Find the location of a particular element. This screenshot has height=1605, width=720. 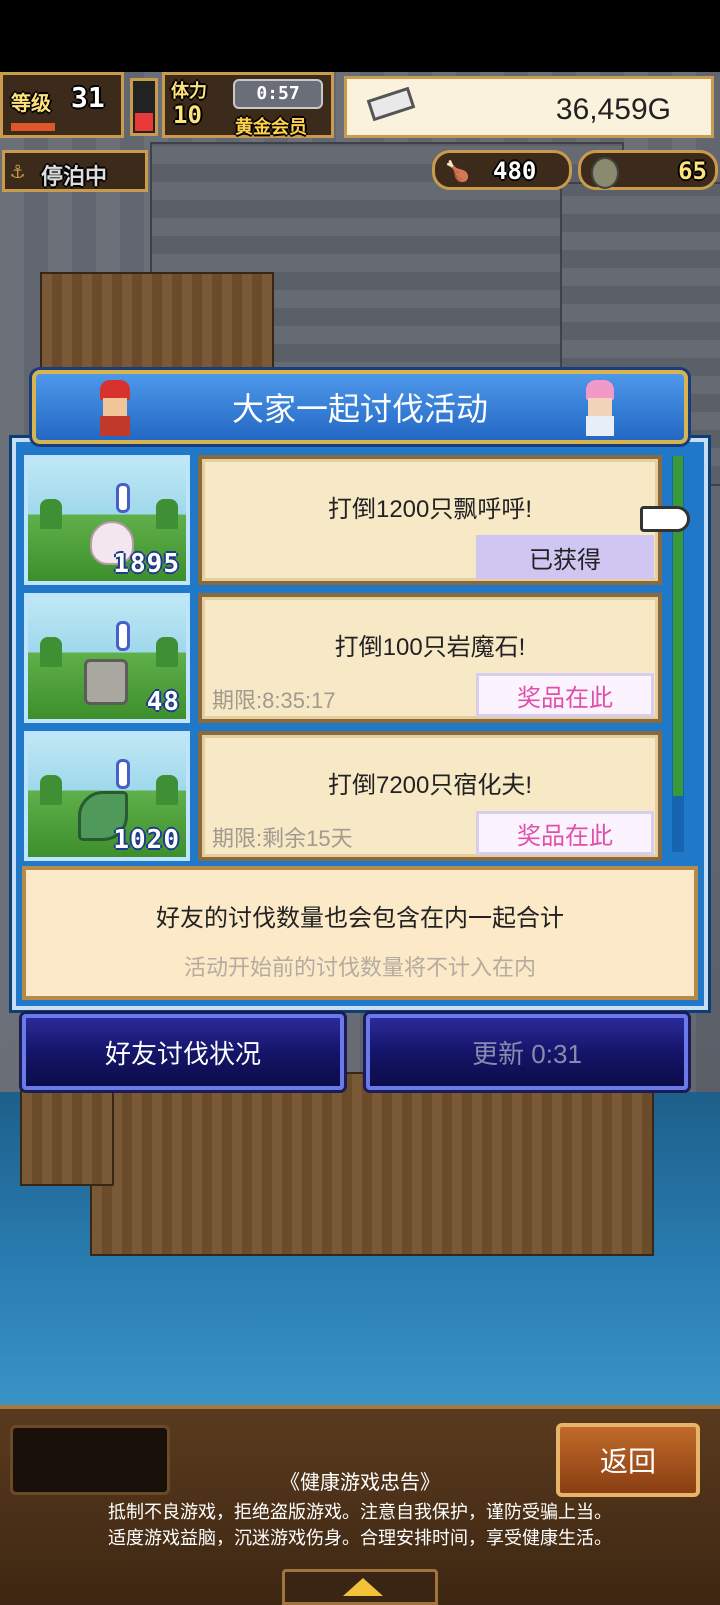

quest-card: 打倒100只岩魔石! 期限:8:35:17 奖品在此 is located at coordinates (430, 658).